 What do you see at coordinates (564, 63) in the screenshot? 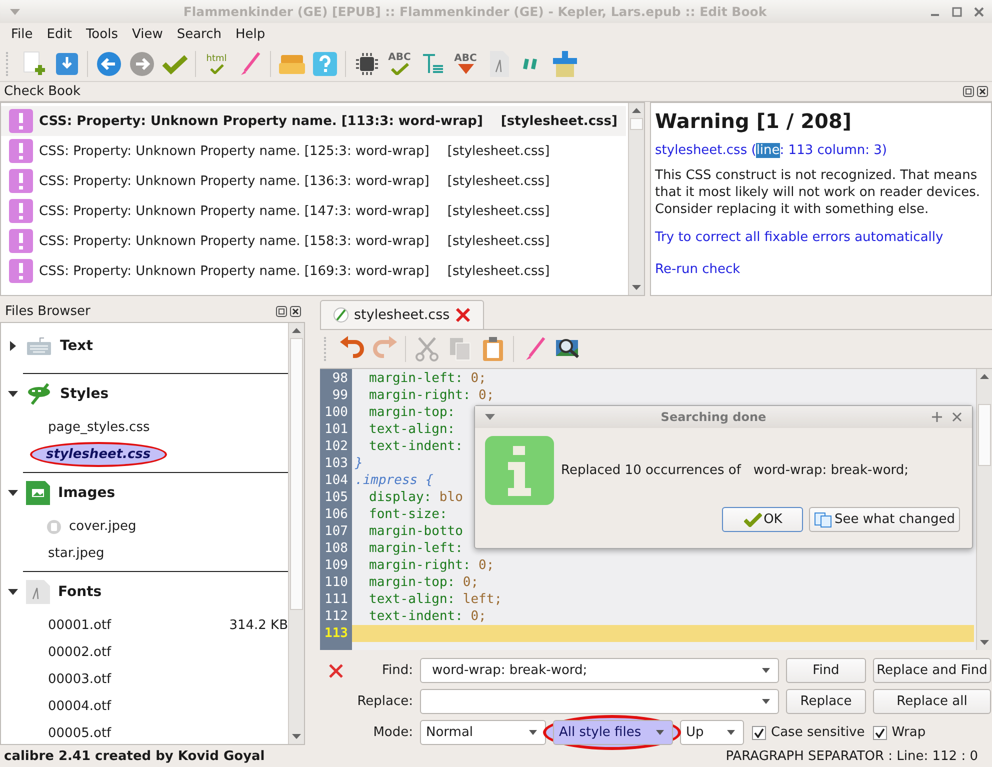
I see `paint-tool-icon` at bounding box center [564, 63].